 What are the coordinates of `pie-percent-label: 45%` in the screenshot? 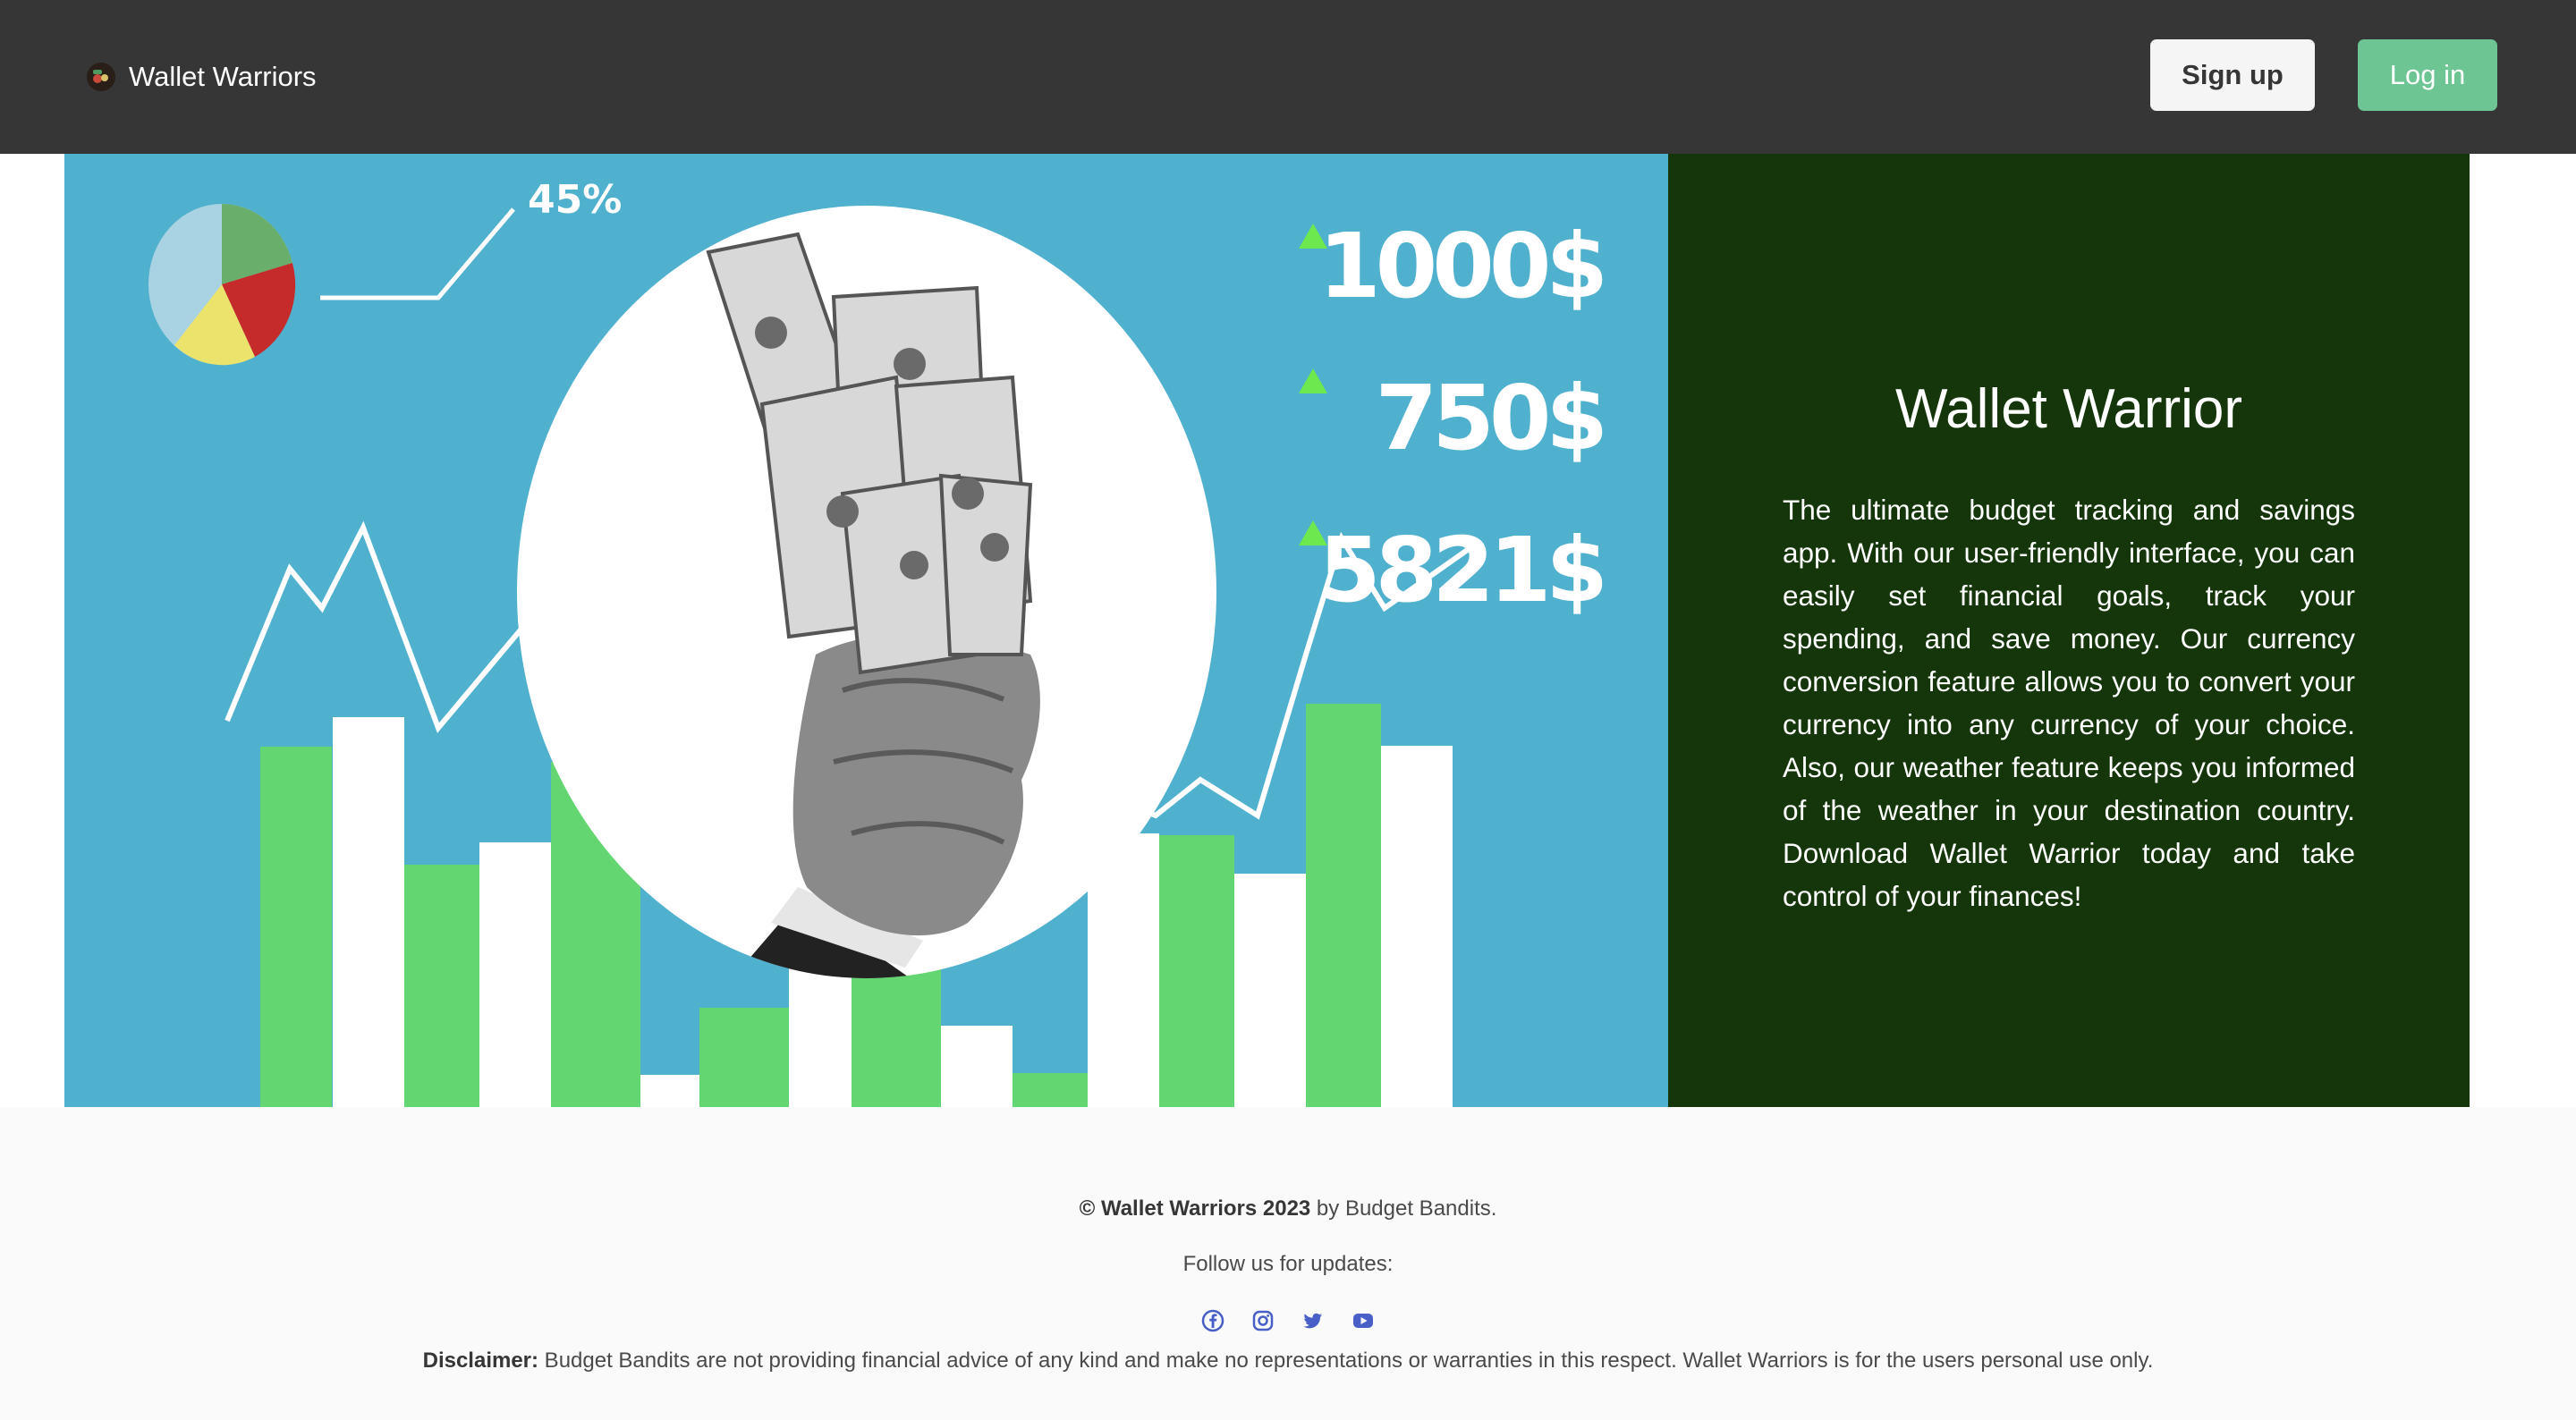 It's located at (575, 200).